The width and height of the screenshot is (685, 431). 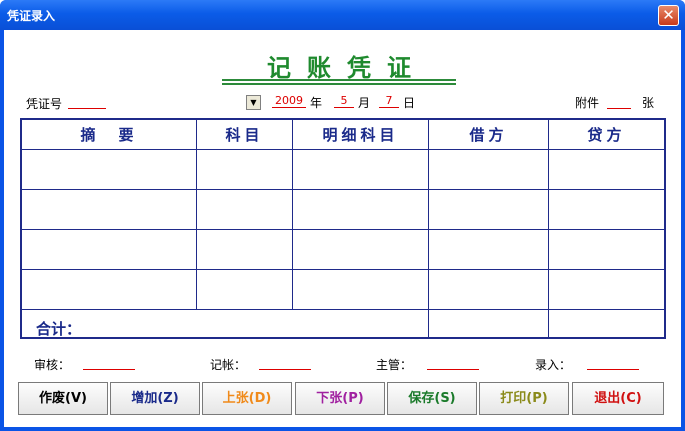 What do you see at coordinates (344, 101) in the screenshot?
I see `month-field: 5` at bounding box center [344, 101].